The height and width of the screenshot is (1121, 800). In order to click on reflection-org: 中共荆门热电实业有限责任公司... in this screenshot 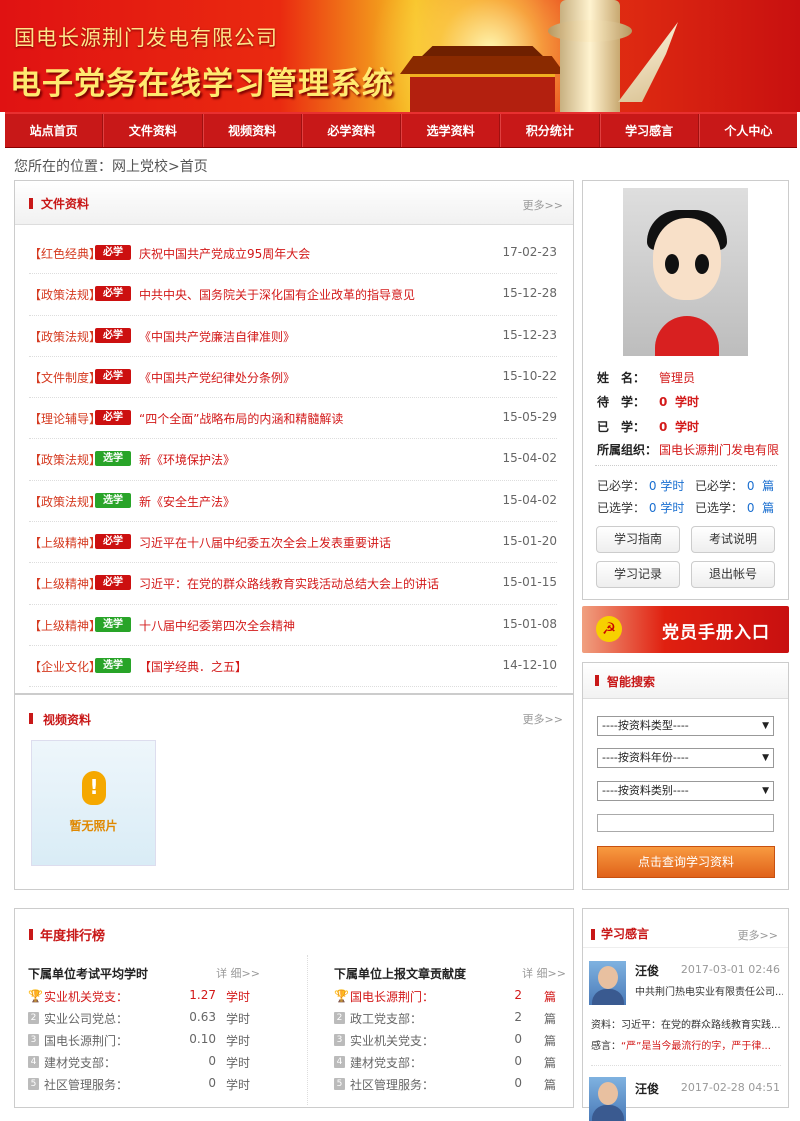, I will do `click(709, 992)`.